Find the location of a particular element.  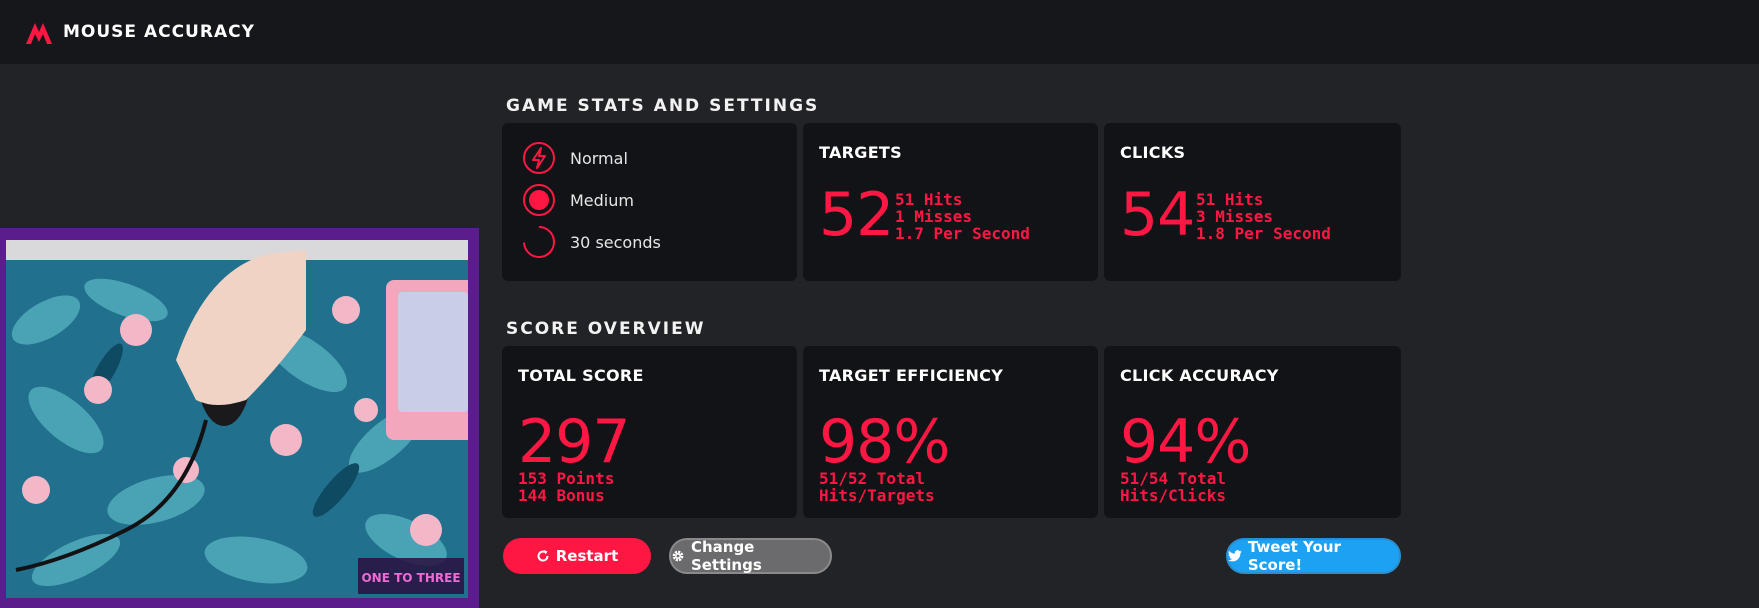

total-score-points: 153 Points is located at coordinates (566, 478).